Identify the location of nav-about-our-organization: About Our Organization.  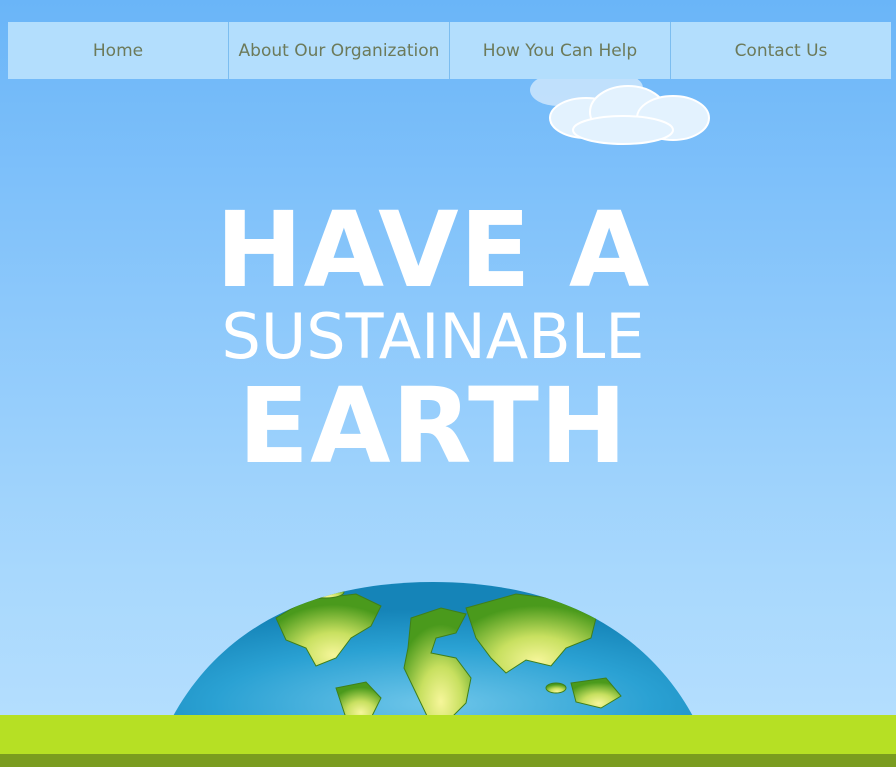
(339, 50).